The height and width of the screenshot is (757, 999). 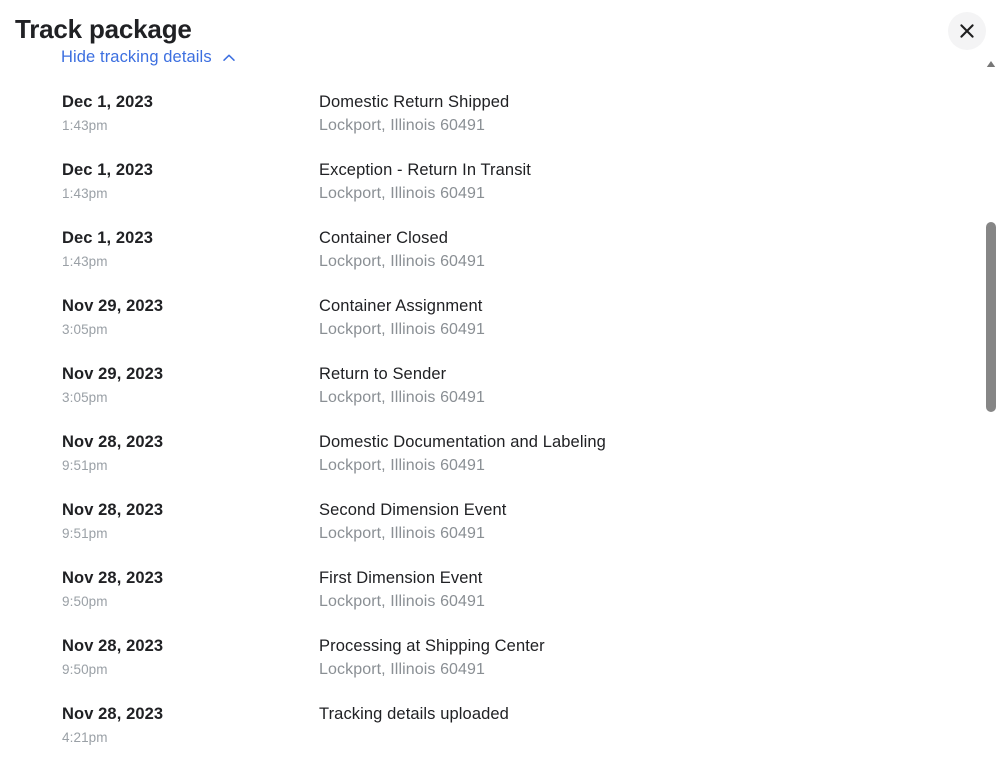 I want to click on scroll-up-button, so click(x=991, y=64).